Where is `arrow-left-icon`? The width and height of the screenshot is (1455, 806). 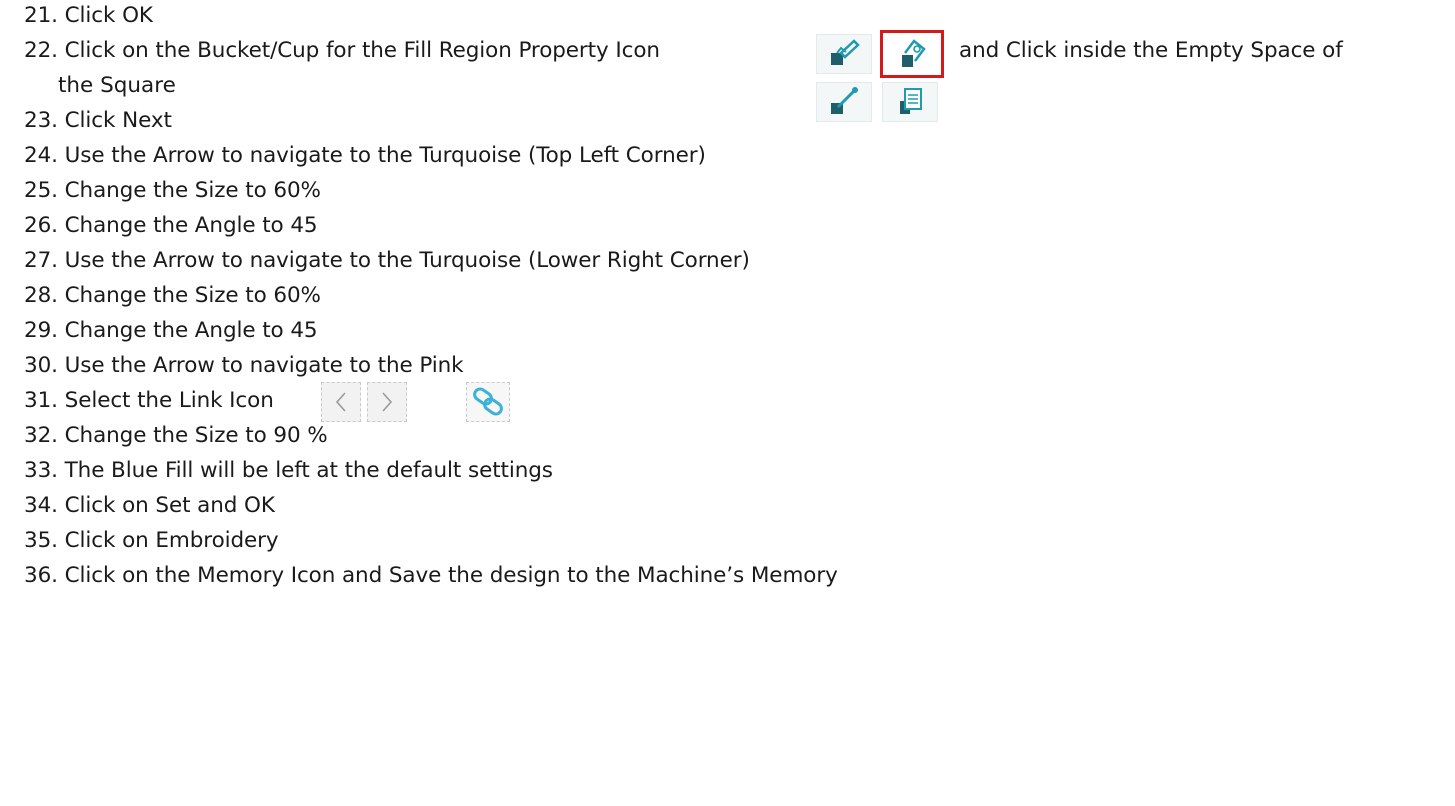
arrow-left-icon is located at coordinates (341, 402).